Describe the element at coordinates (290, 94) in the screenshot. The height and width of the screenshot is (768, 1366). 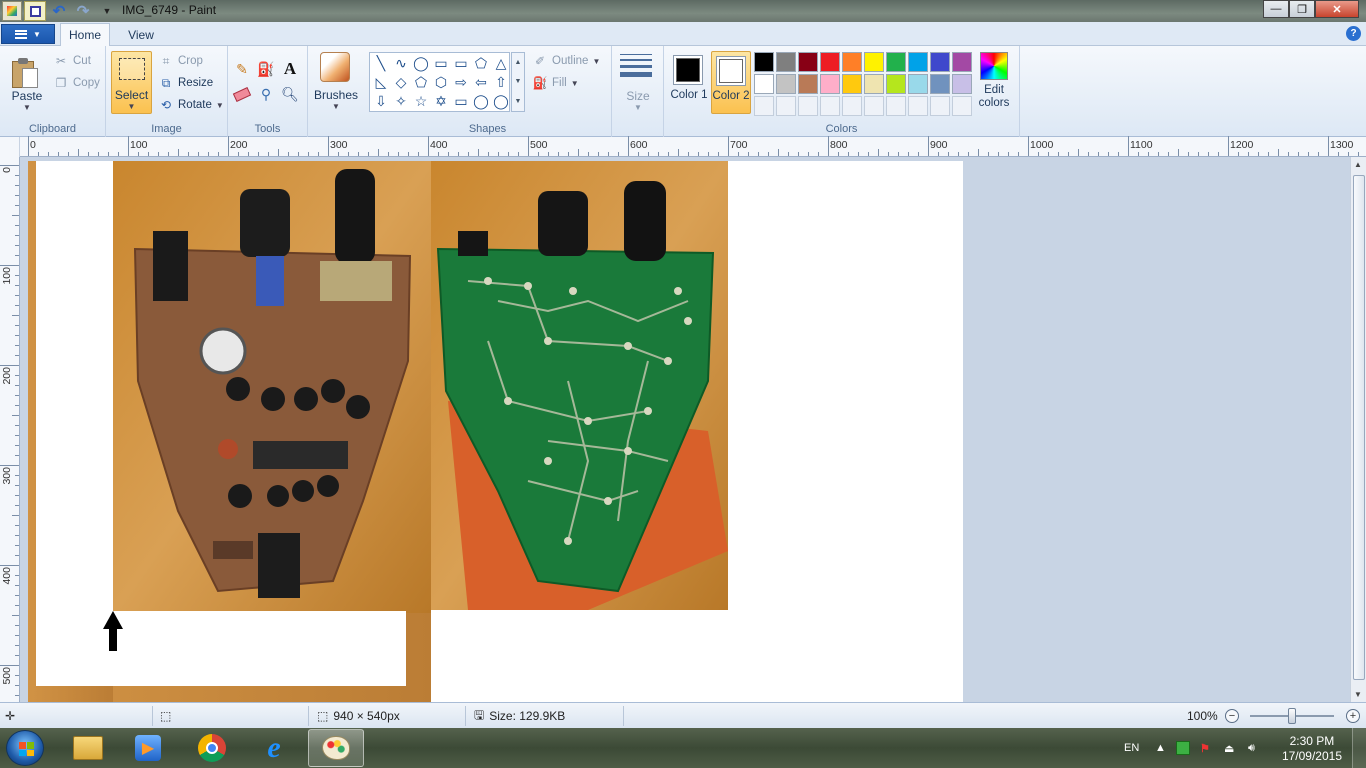
I see `magnifier-icon: 🔍︎` at that location.